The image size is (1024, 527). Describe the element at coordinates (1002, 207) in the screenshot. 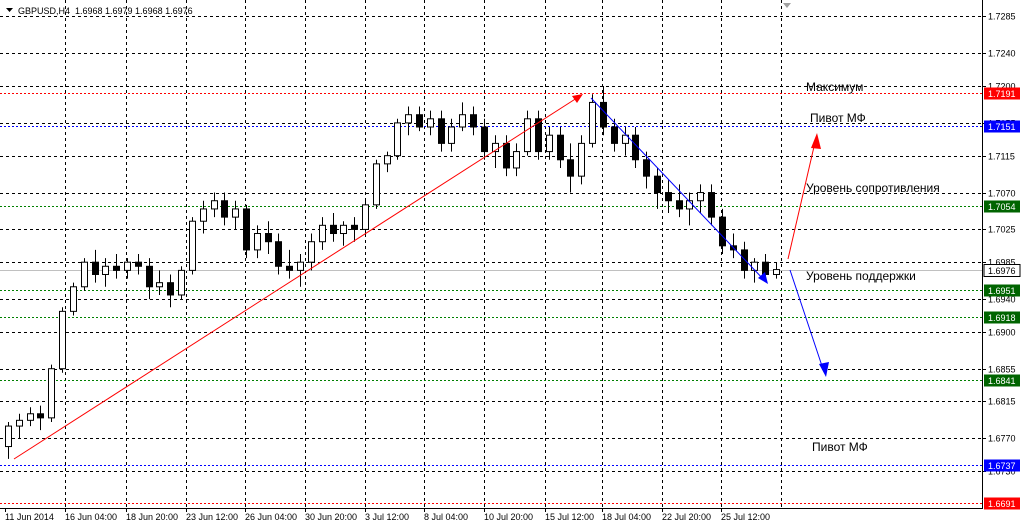

I see `level-tag-label: 1.7054` at that location.